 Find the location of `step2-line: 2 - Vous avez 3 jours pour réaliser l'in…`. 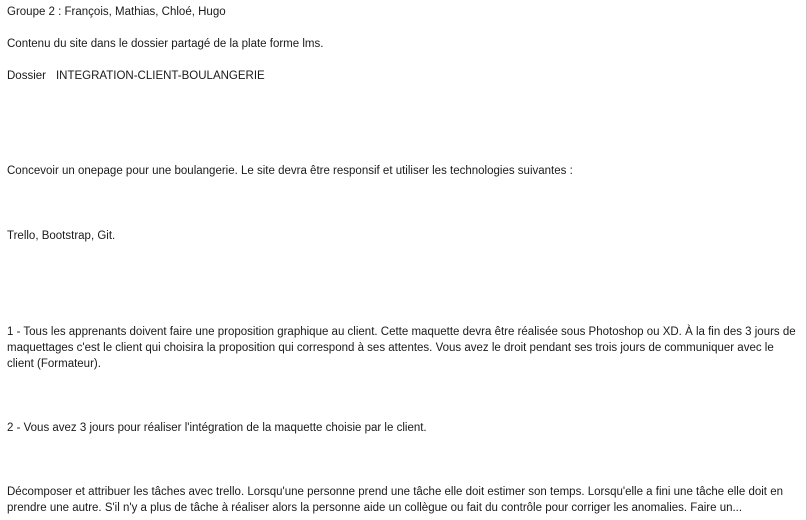

step2-line: 2 - Vous avez 3 jours pour réaliser l'in… is located at coordinates (217, 428).